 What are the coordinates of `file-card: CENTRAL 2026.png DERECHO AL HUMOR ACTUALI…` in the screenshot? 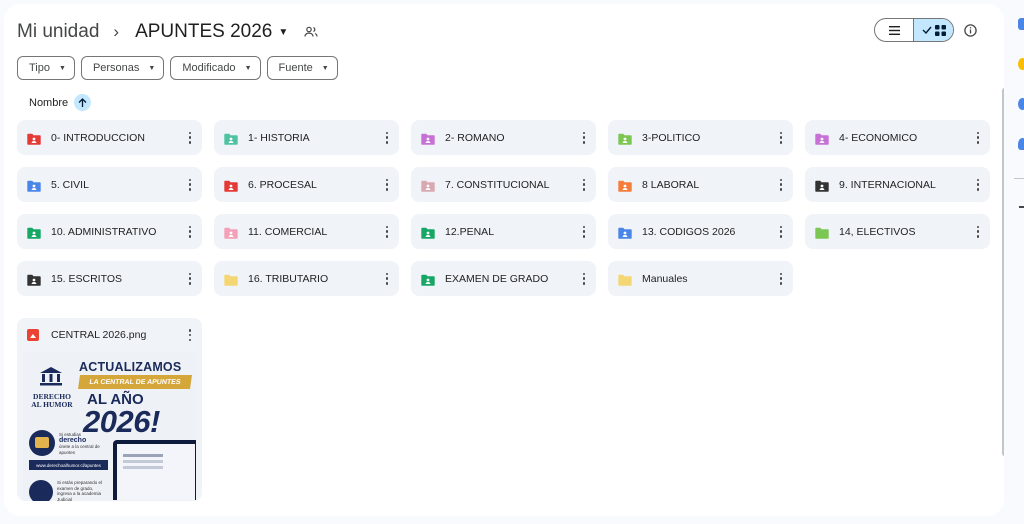 It's located at (109, 409).